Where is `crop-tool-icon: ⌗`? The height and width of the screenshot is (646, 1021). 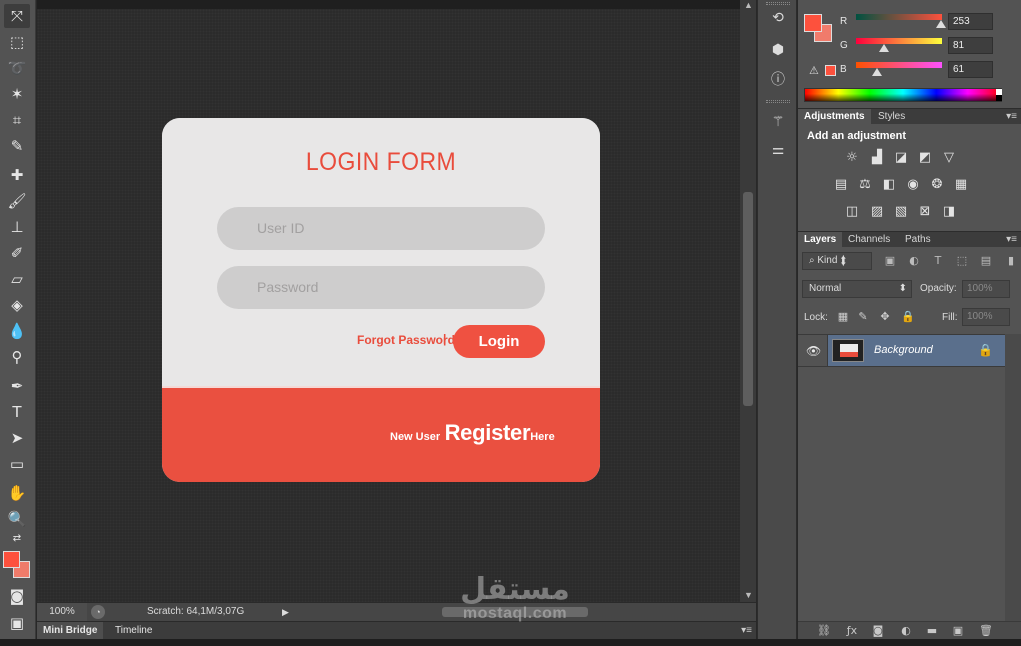 crop-tool-icon: ⌗ is located at coordinates (17, 120).